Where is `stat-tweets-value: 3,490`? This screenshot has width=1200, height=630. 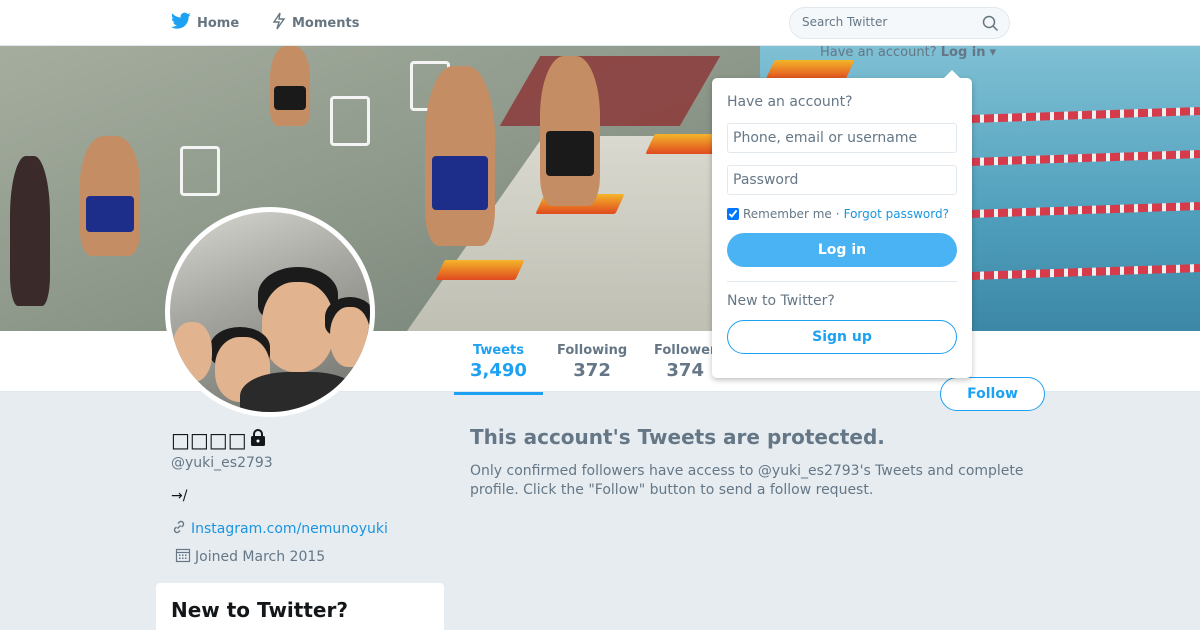
stat-tweets-value: 3,490 is located at coordinates (498, 370).